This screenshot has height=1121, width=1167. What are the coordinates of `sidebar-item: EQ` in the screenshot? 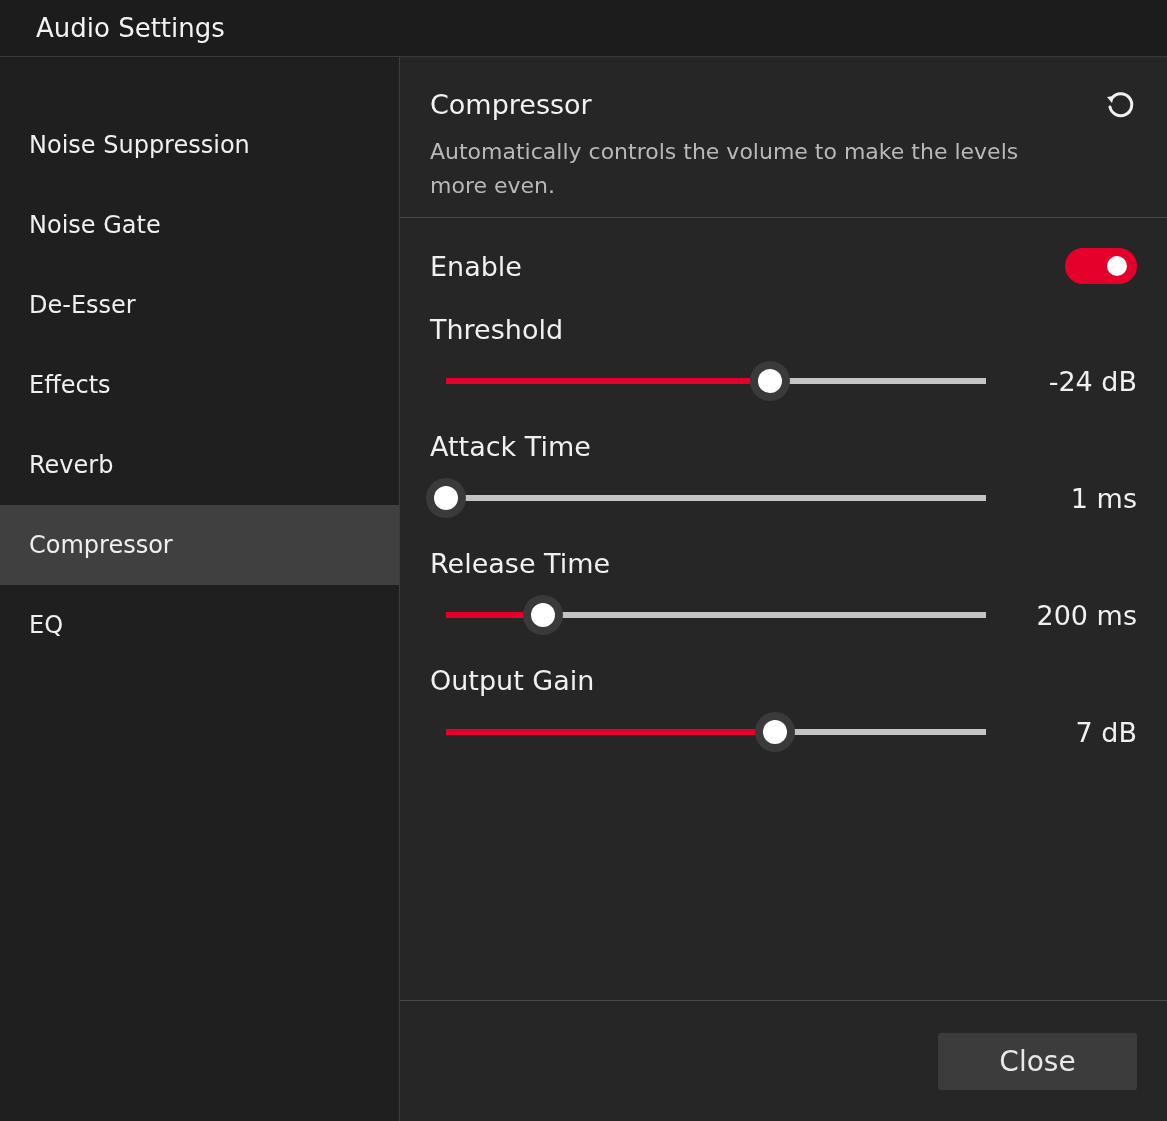 It's located at (199, 625).